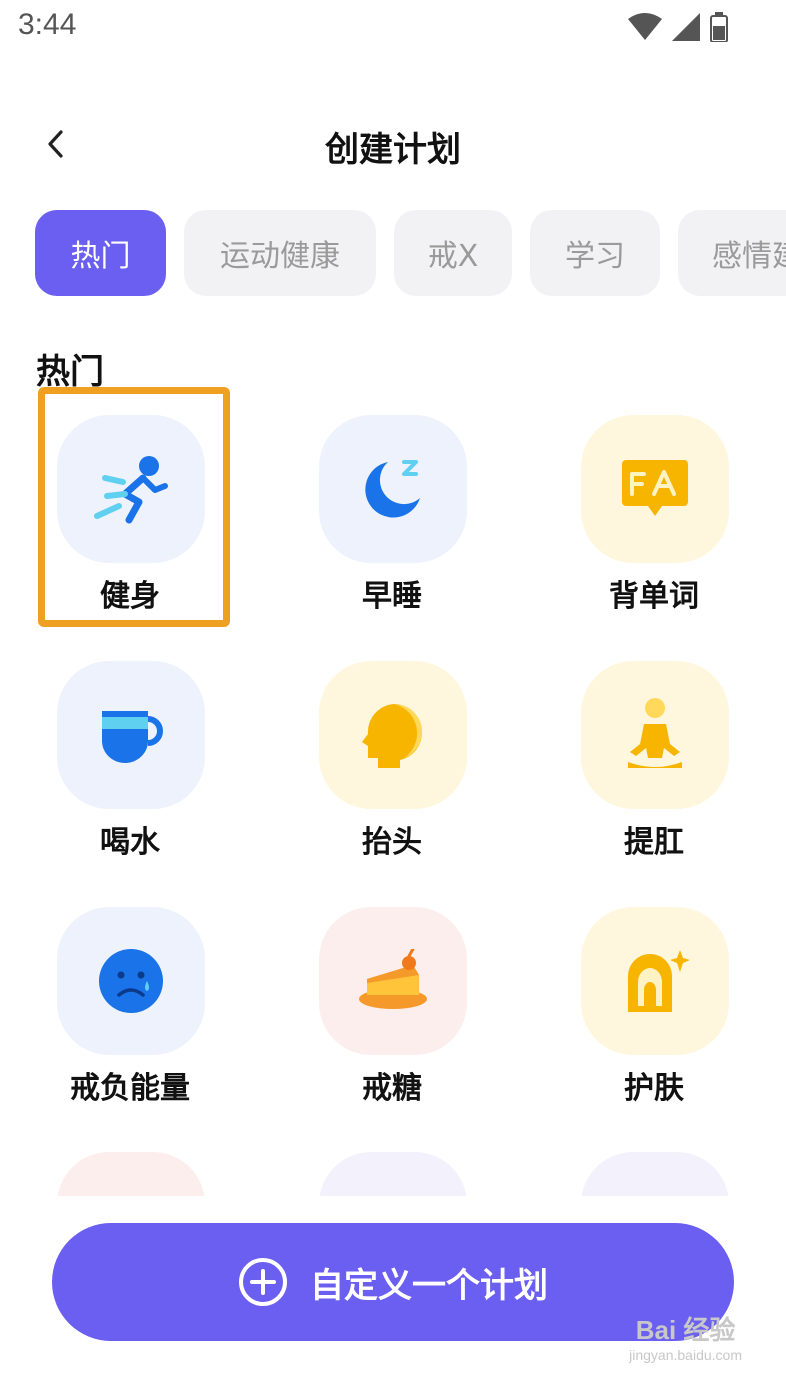  I want to click on signal-icon, so click(686, 27).